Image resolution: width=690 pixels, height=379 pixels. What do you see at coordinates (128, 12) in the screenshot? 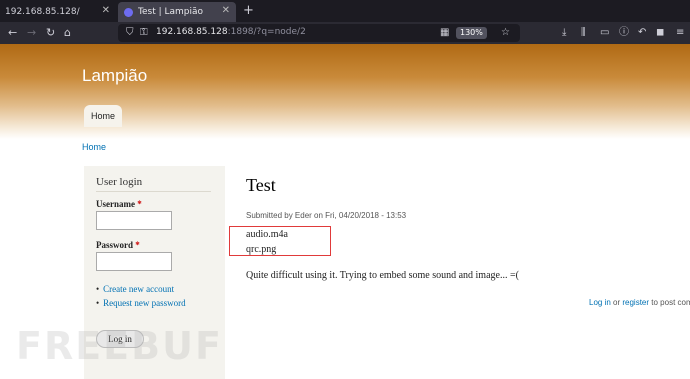
I see `site-favicon-icon` at bounding box center [128, 12].